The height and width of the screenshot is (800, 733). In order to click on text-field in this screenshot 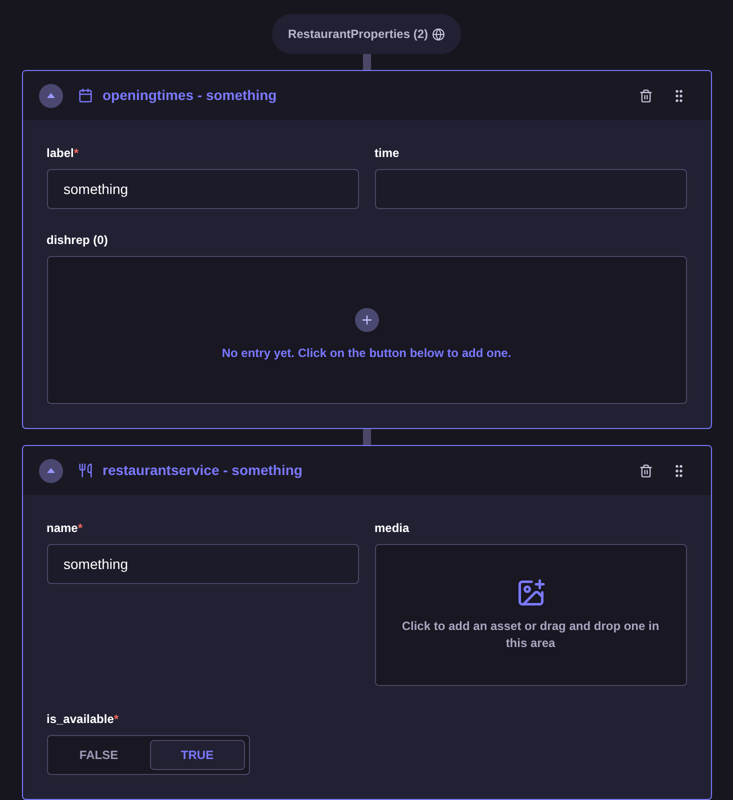, I will do `click(530, 189)`.